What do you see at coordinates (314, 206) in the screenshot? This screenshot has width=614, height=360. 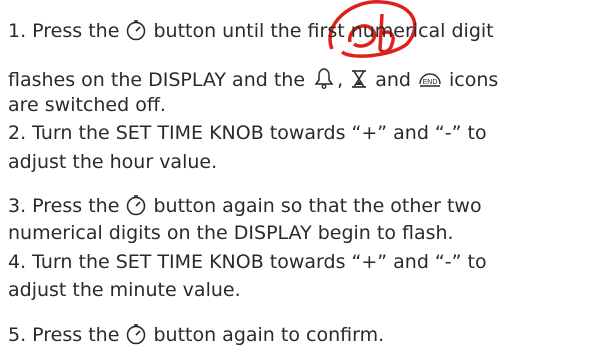 I see `step-3-text-b: button again so that the other two` at bounding box center [314, 206].